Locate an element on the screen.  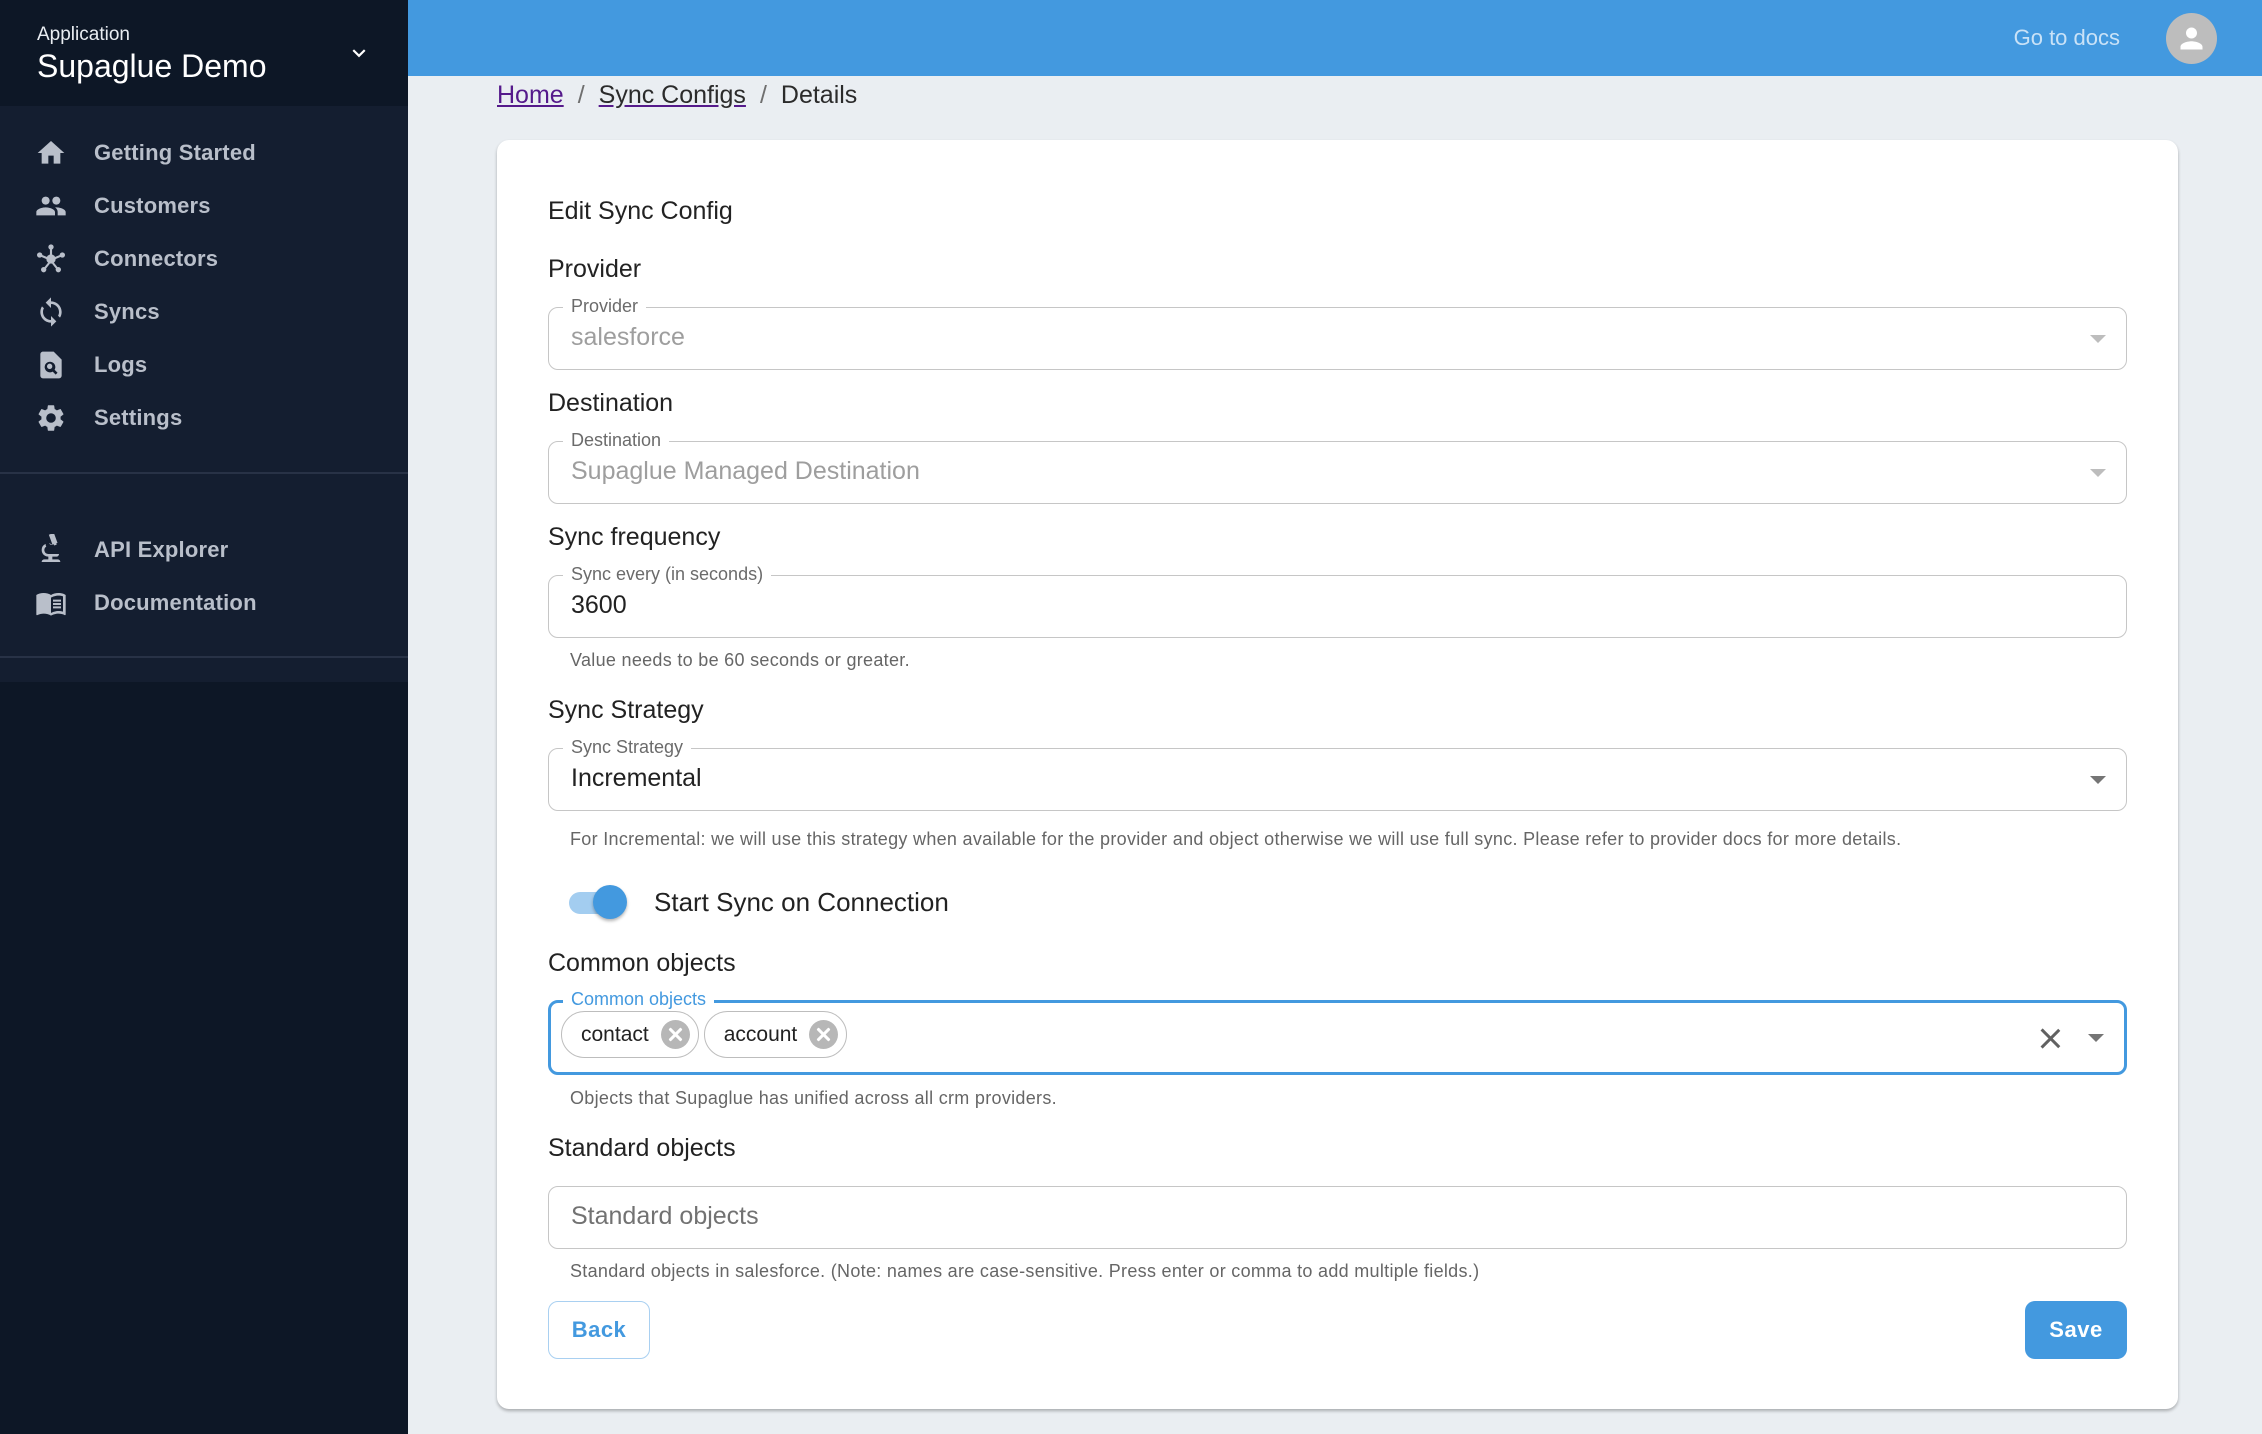
breadcrumb-home-link: Home is located at coordinates (530, 95).